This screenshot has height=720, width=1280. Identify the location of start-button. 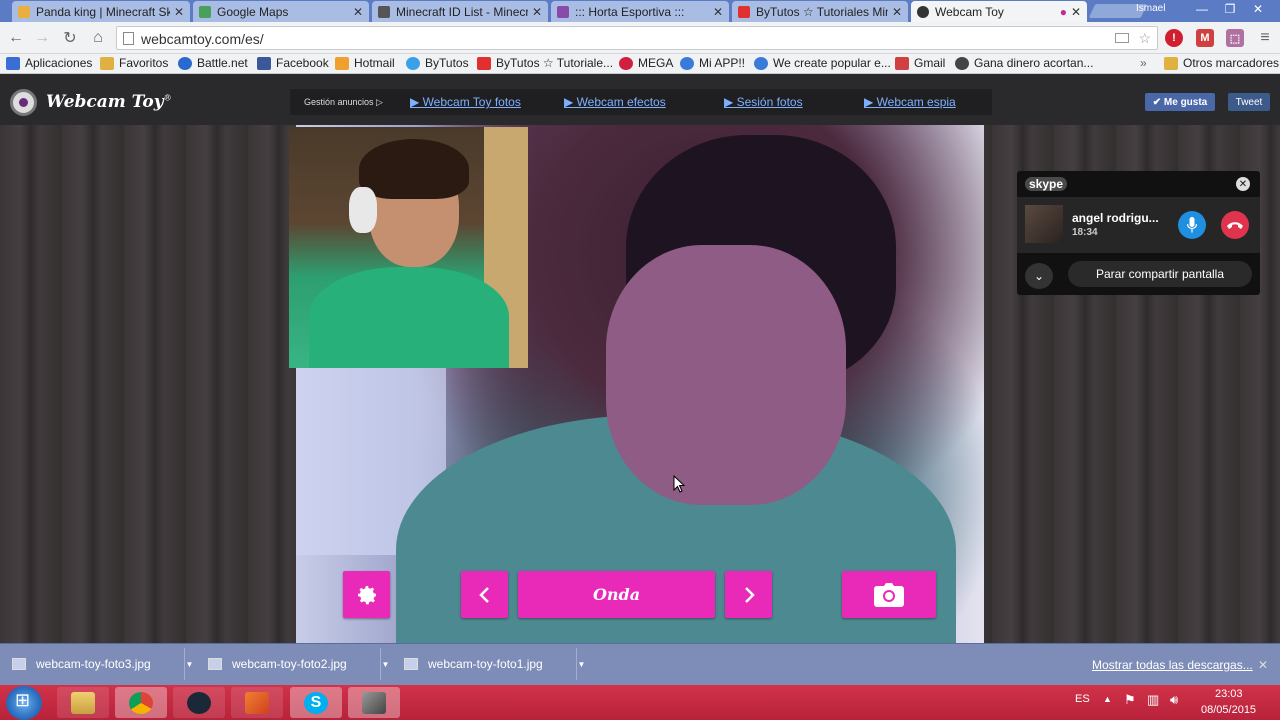
(24, 703).